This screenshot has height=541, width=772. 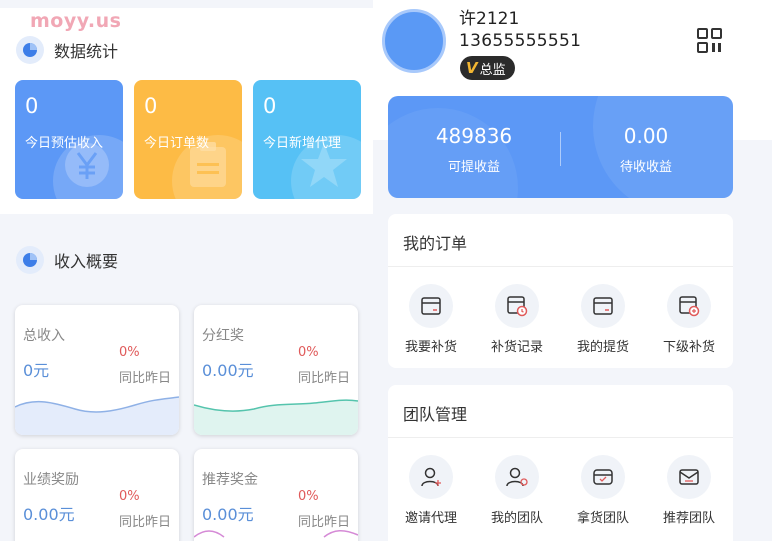 I want to click on card-value: 0元, so click(x=36, y=370).